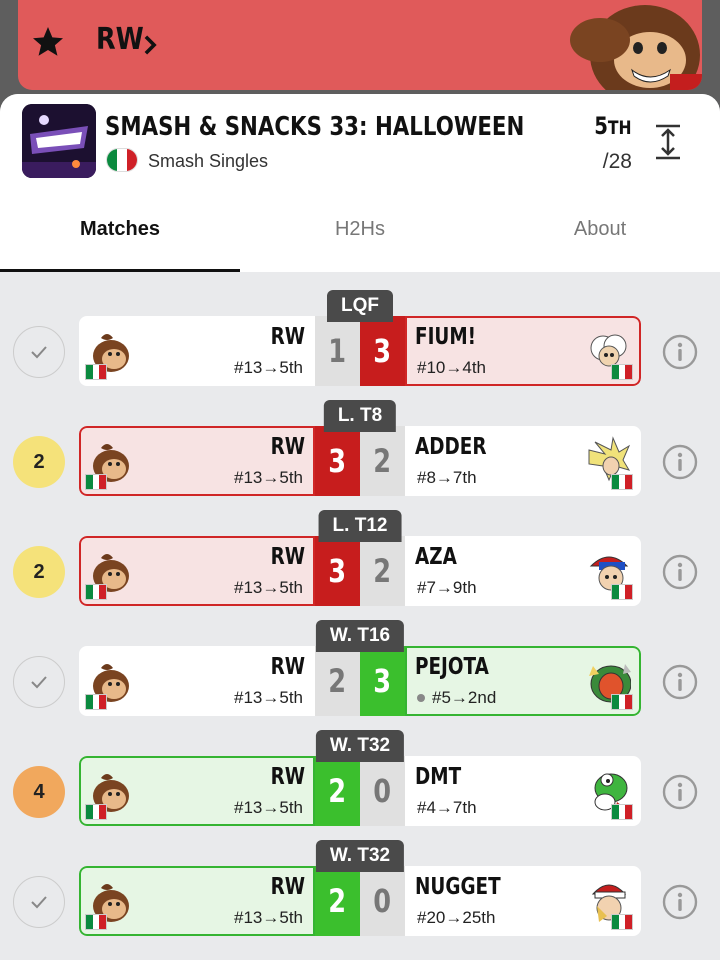  I want to click on smash-snacks-logo-icon, so click(59, 141).